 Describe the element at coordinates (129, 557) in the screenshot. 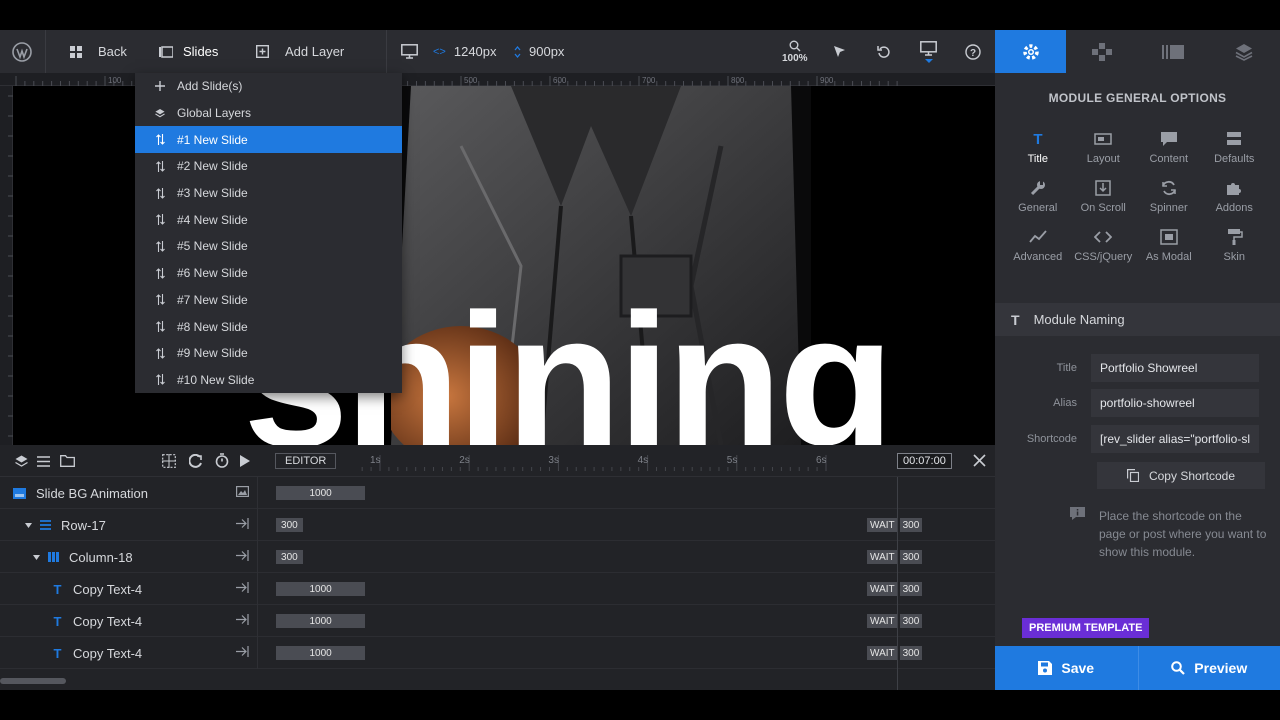

I see `layer-item: Column-18` at that location.